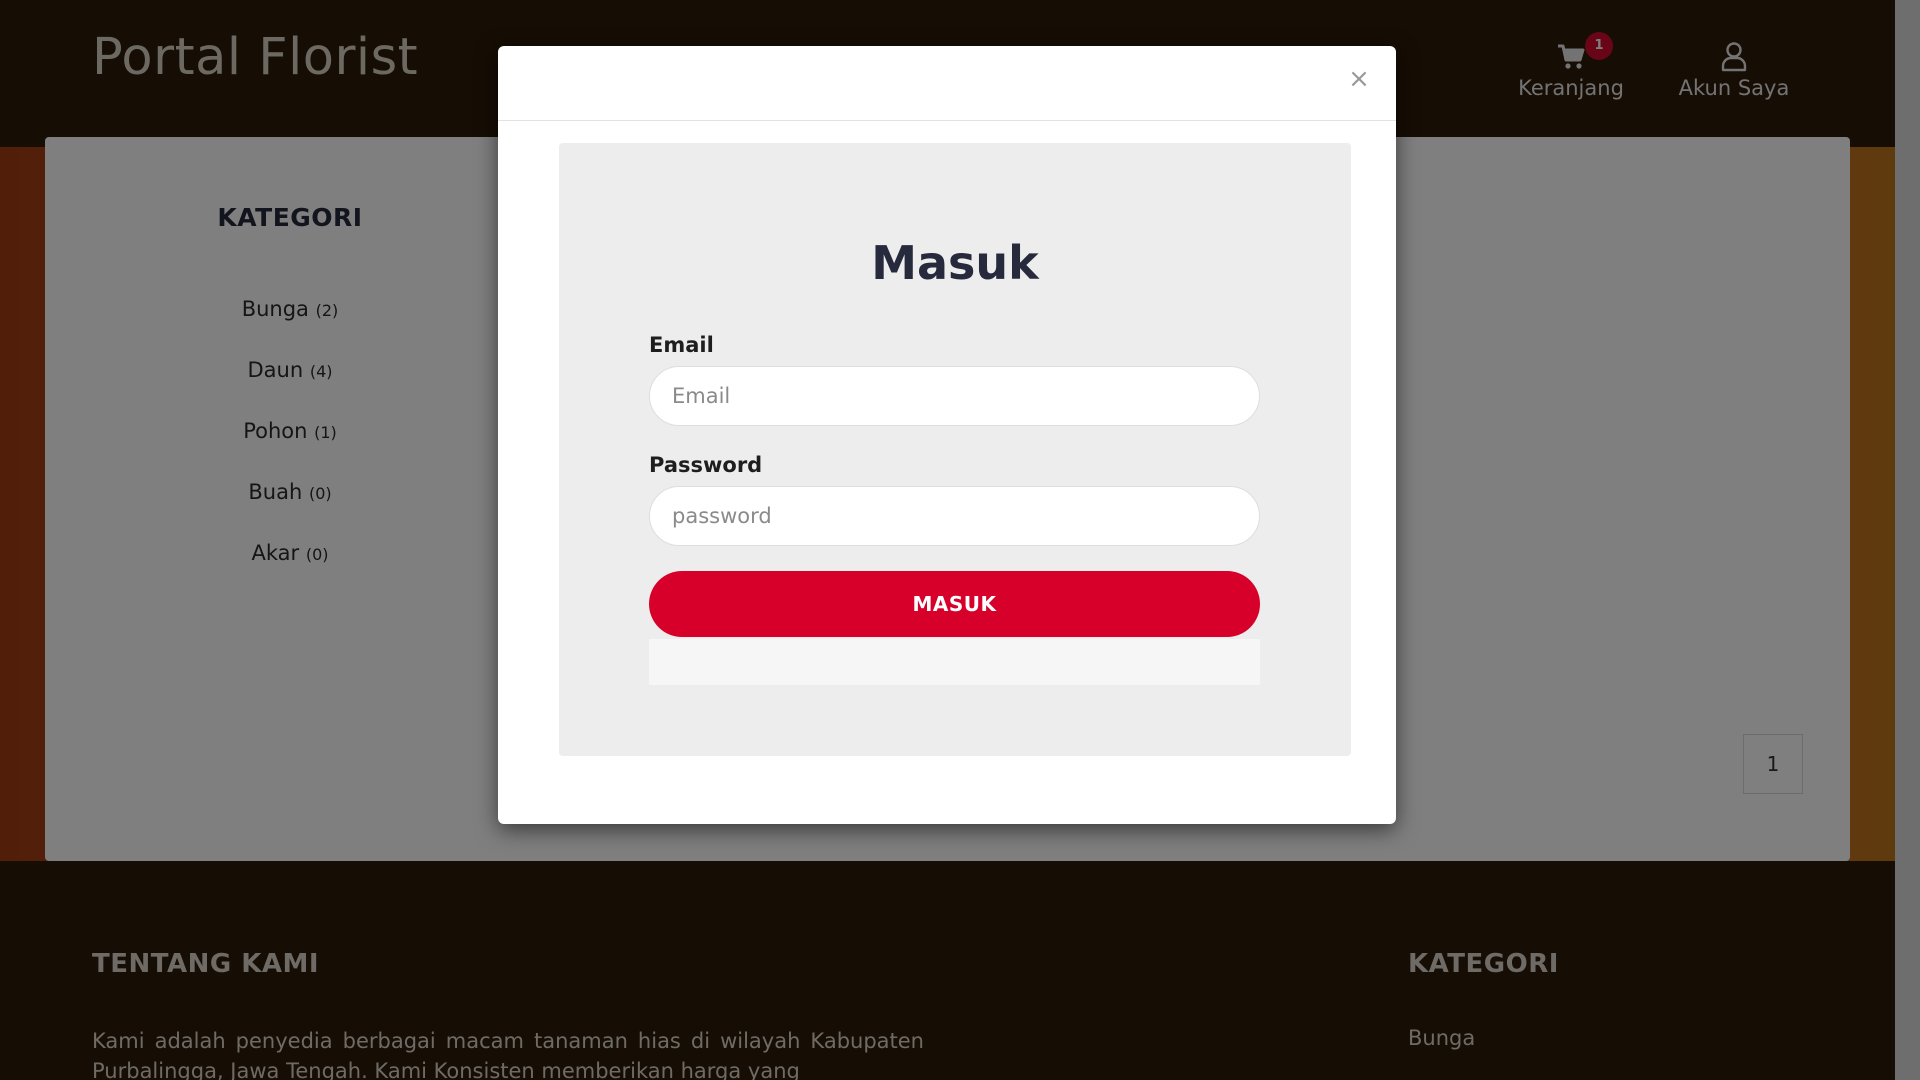 The height and width of the screenshot is (1080, 1920). I want to click on close-icon: ×, so click(1359, 79).